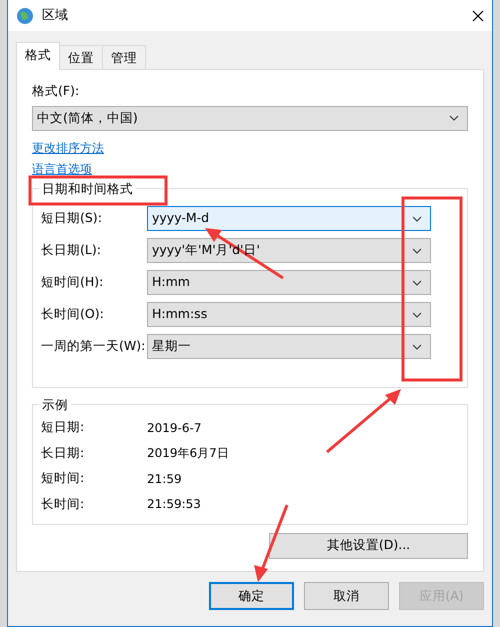 The image size is (500, 627). Describe the element at coordinates (72, 314) in the screenshot. I see `field-label: 长时间(O):` at that location.